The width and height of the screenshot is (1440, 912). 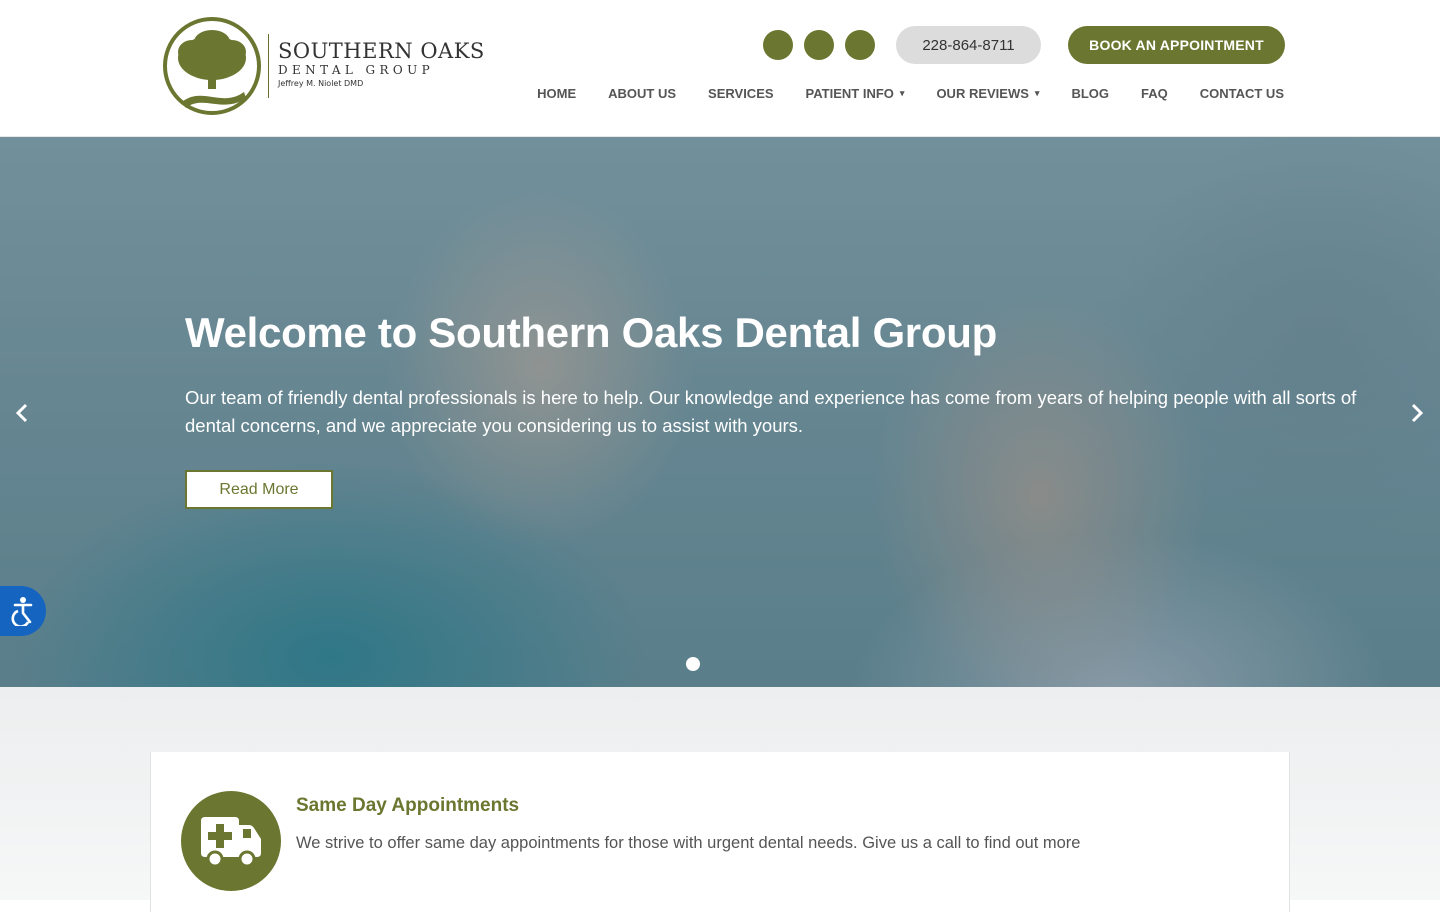 I want to click on nav-item-home: HOME, so click(x=556, y=93).